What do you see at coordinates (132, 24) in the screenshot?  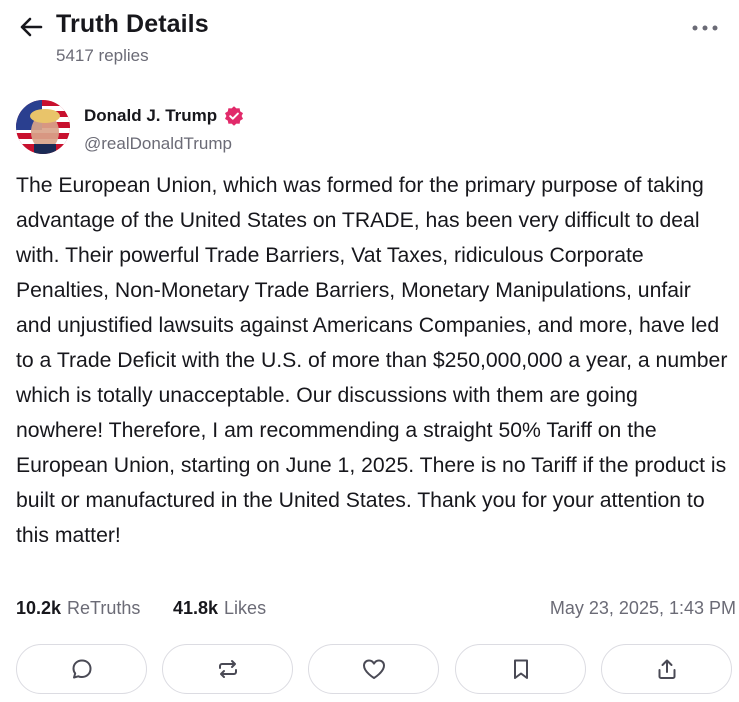 I see `page-title: Truth Details` at bounding box center [132, 24].